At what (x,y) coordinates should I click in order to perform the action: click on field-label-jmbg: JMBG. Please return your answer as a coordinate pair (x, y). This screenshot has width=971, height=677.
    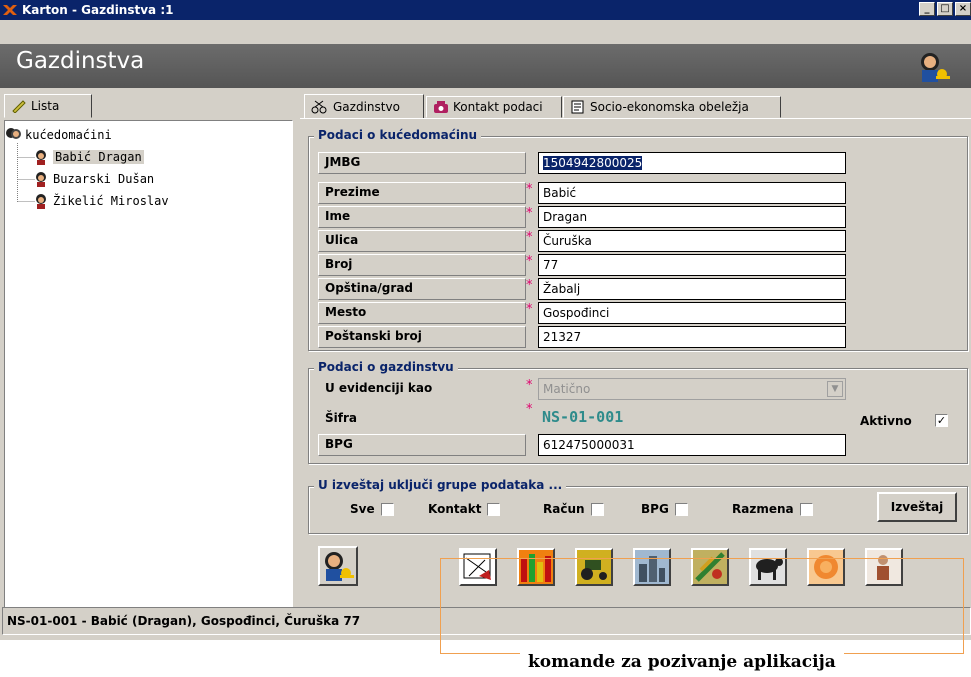
    Looking at the image, I should click on (422, 163).